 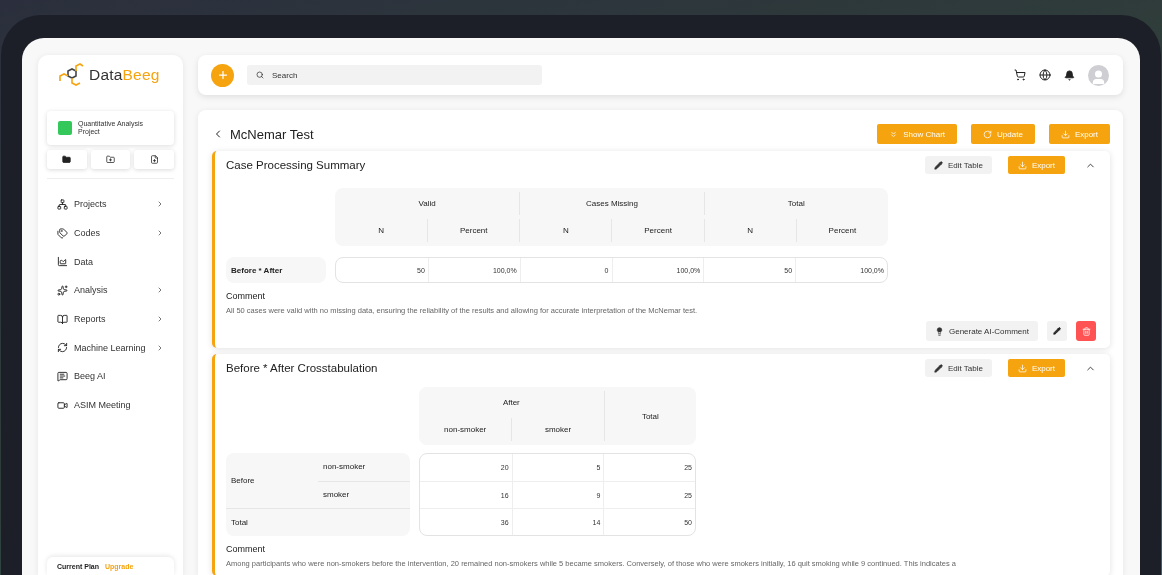 I want to click on new-file-button, so click(x=154, y=159).